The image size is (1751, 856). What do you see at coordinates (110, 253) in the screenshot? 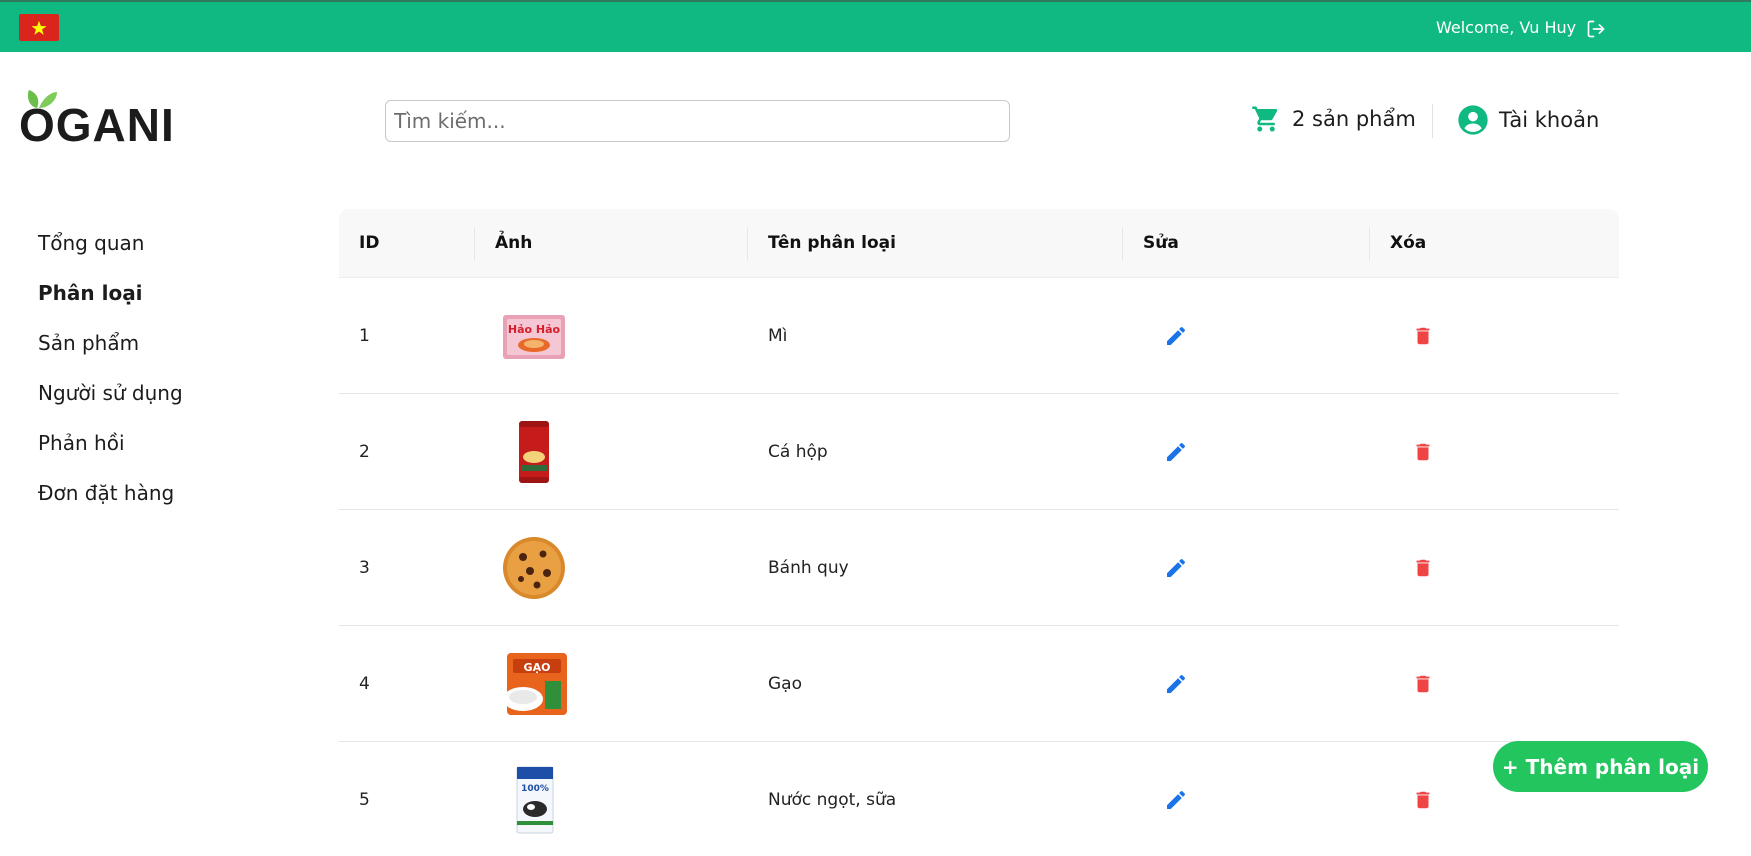
I see `sidebar-item-overview: Tổng quan` at bounding box center [110, 253].